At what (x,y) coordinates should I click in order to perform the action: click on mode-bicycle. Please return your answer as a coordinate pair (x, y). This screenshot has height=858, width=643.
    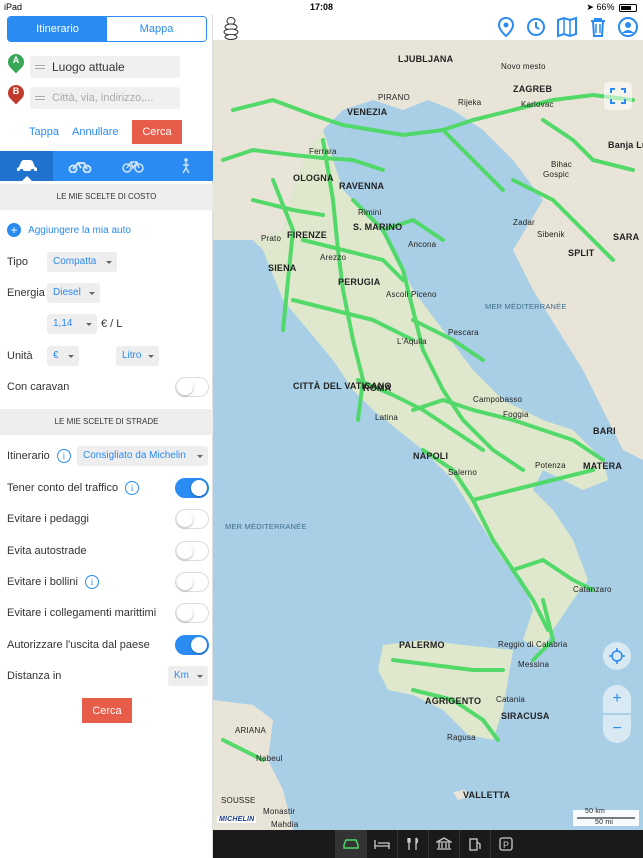
    Looking at the image, I should click on (133, 166).